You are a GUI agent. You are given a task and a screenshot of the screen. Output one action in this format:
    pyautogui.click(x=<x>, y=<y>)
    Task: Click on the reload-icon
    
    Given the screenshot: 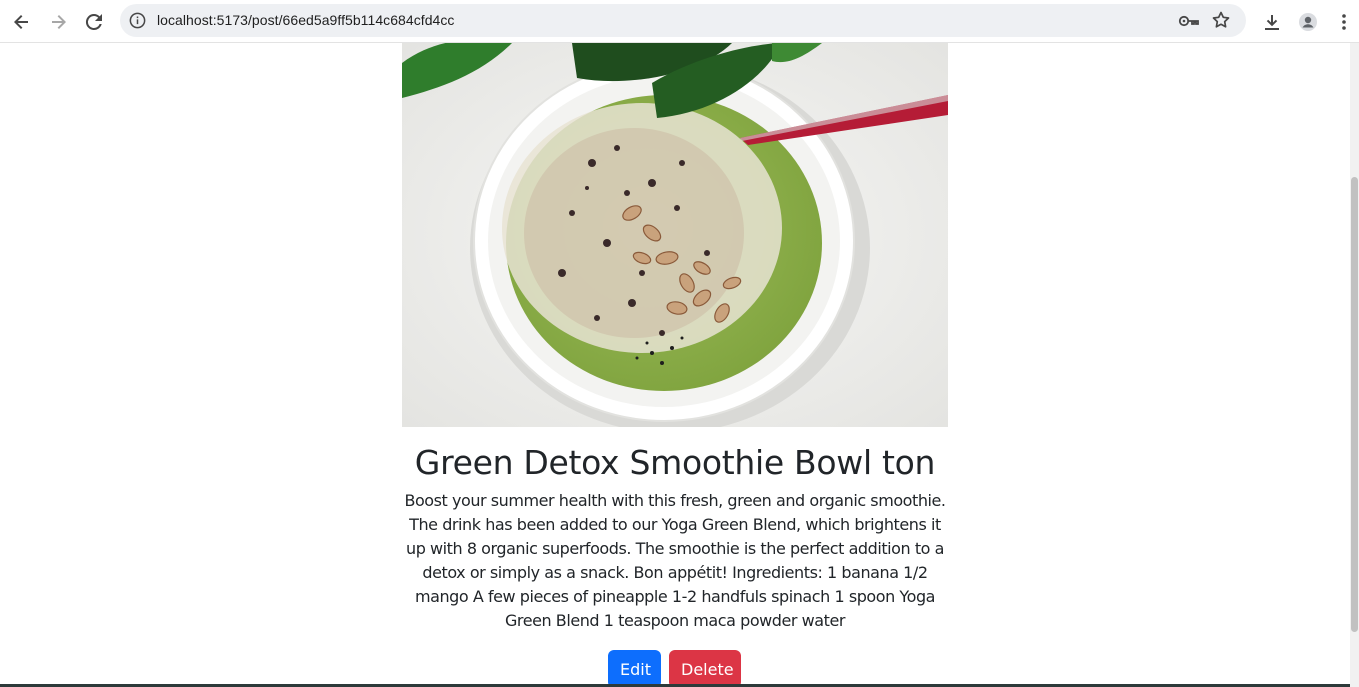 What is the action you would take?
    pyautogui.click(x=93, y=21)
    